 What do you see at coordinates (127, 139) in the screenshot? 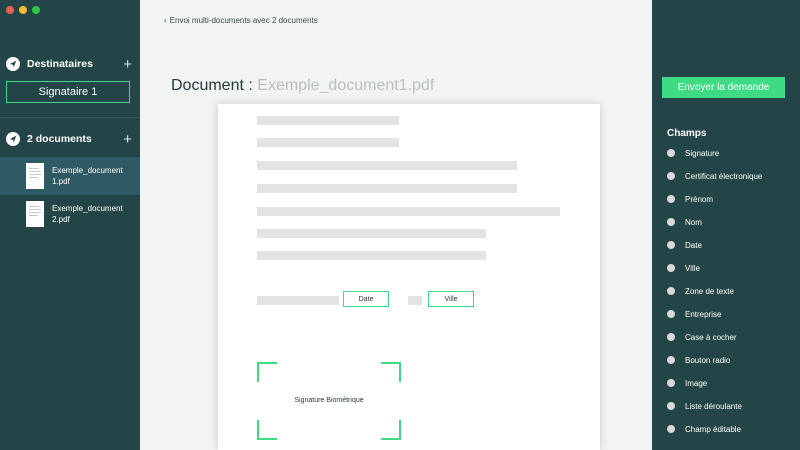
I see `add-document-icon: +` at bounding box center [127, 139].